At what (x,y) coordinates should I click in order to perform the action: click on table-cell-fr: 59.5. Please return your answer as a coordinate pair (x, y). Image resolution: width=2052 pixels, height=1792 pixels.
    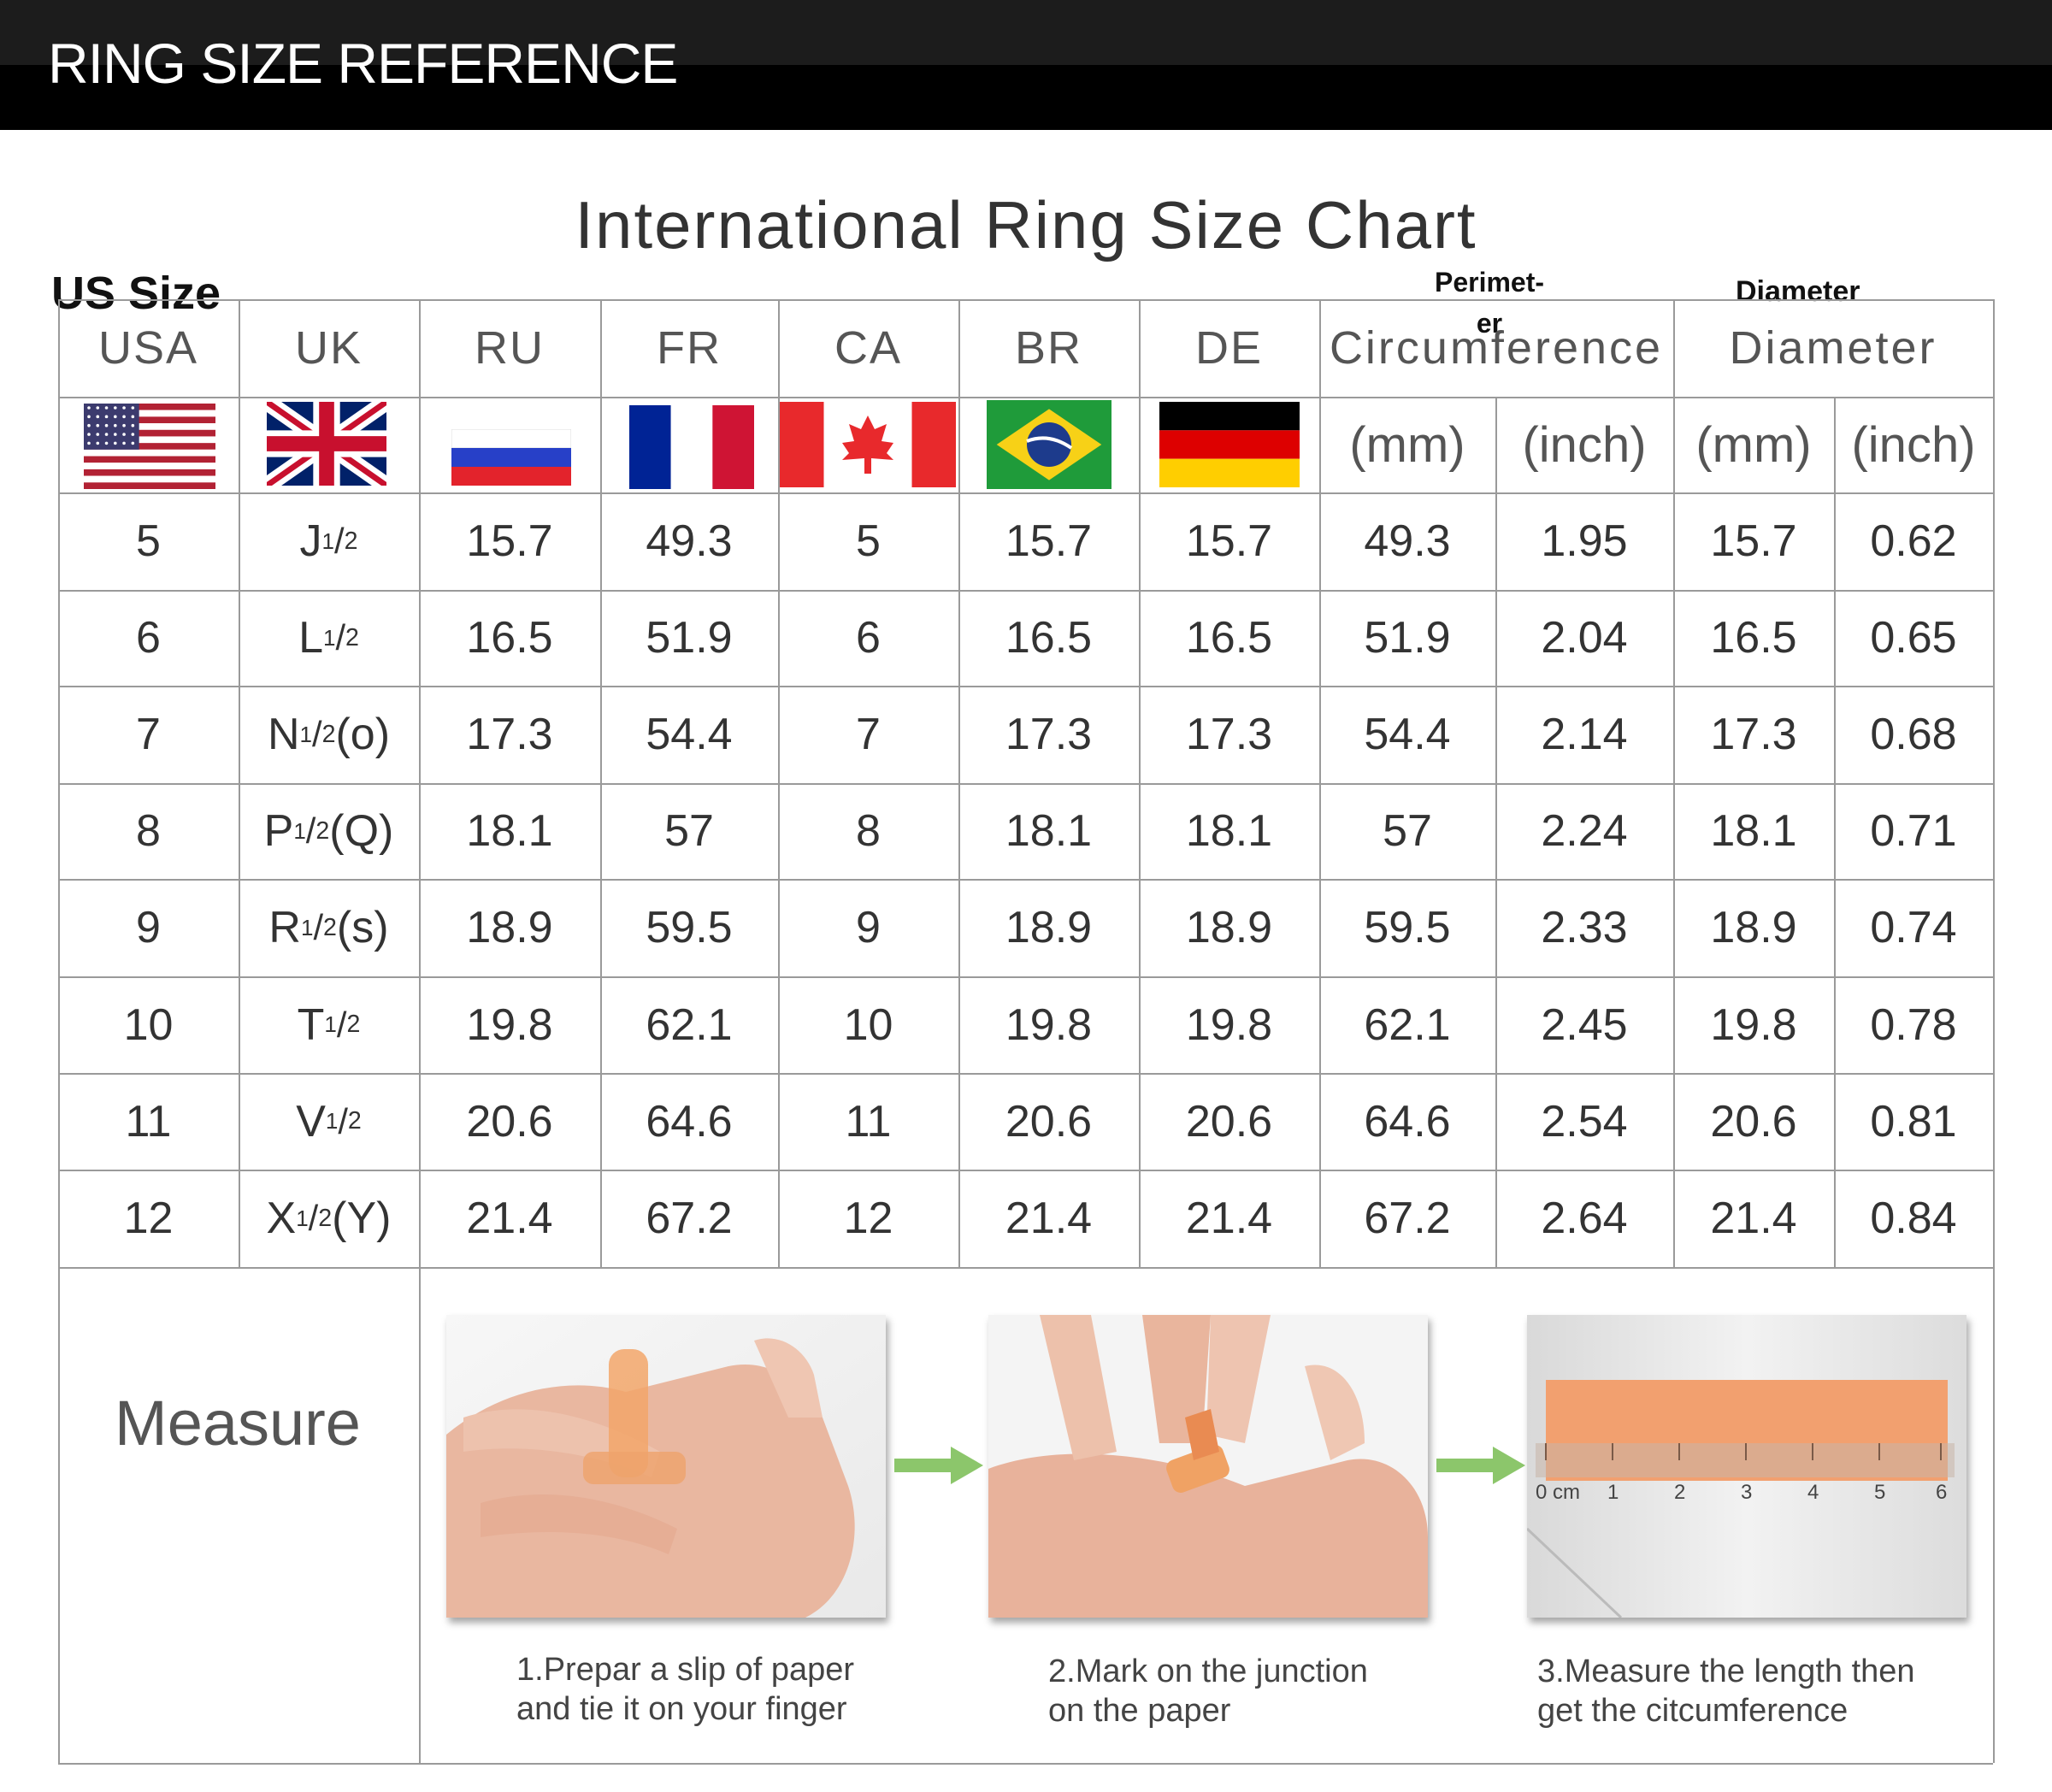
    Looking at the image, I should click on (689, 927).